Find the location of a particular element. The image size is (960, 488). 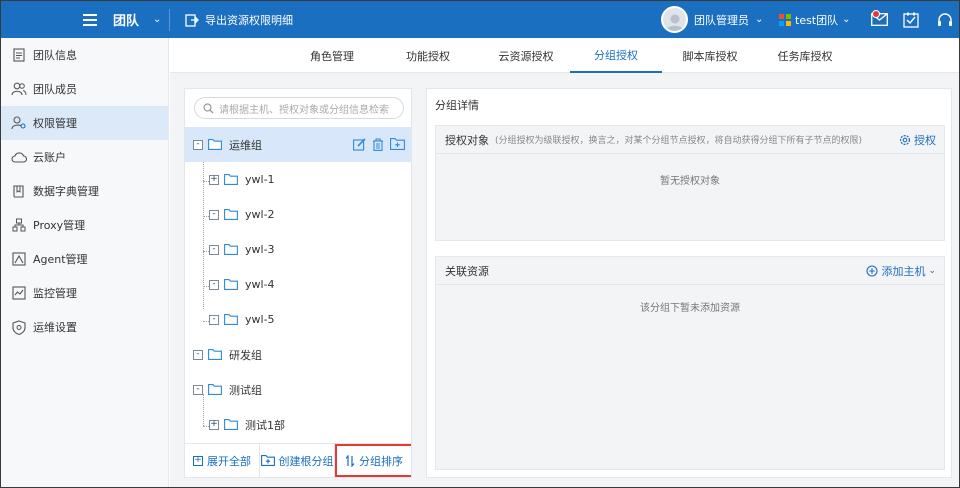

add-circle-icon is located at coordinates (872, 271).